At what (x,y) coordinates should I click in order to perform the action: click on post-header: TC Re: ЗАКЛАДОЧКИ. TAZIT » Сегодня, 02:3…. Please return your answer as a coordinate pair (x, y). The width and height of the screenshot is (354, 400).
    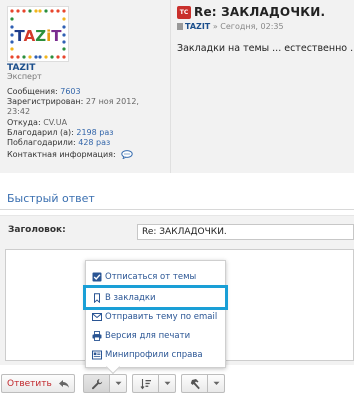
    Looking at the image, I should click on (265, 18).